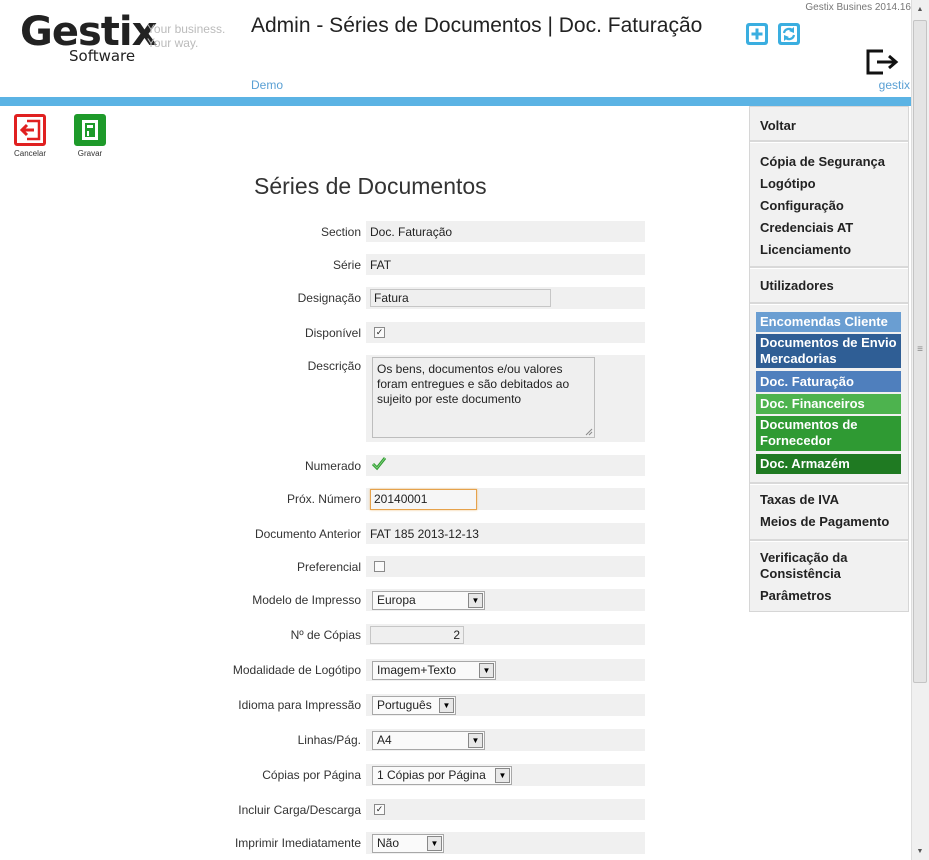 The height and width of the screenshot is (860, 929). What do you see at coordinates (102, 56) in the screenshot?
I see `logo-software: Software` at bounding box center [102, 56].